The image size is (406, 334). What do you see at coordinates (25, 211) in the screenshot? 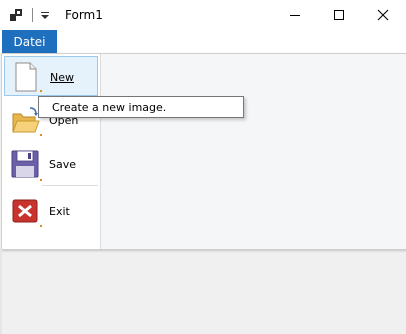
I see `exit-icon` at bounding box center [25, 211].